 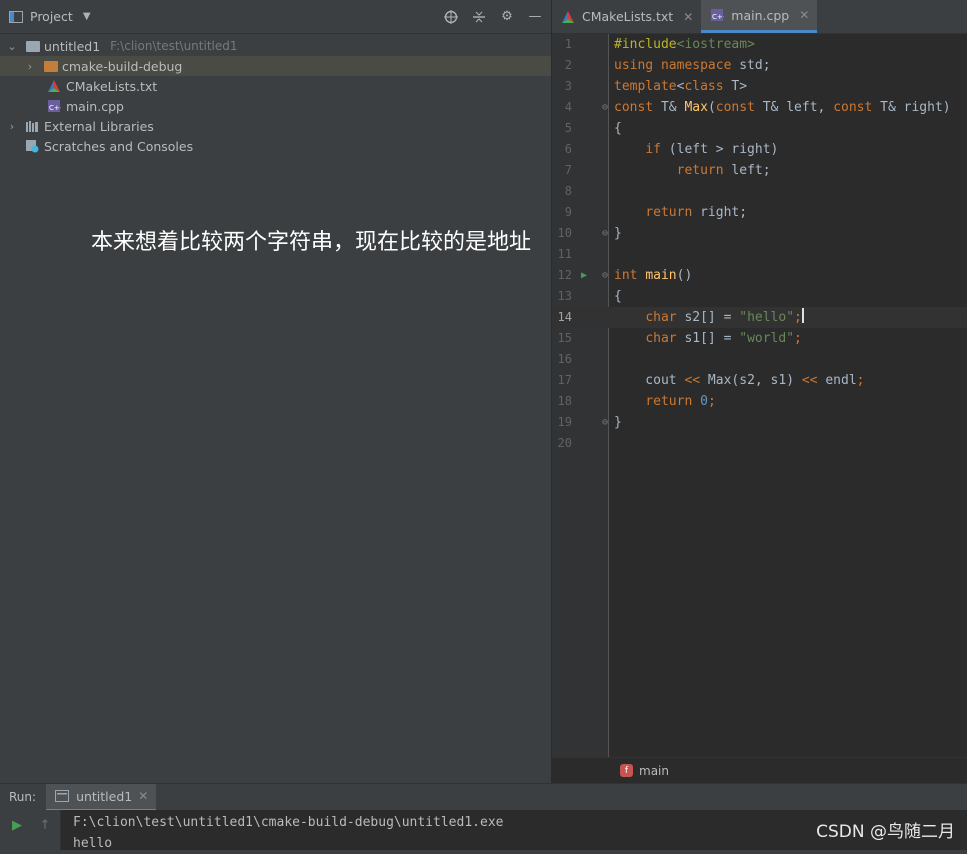 I want to click on line-number: 10, so click(x=564, y=233).